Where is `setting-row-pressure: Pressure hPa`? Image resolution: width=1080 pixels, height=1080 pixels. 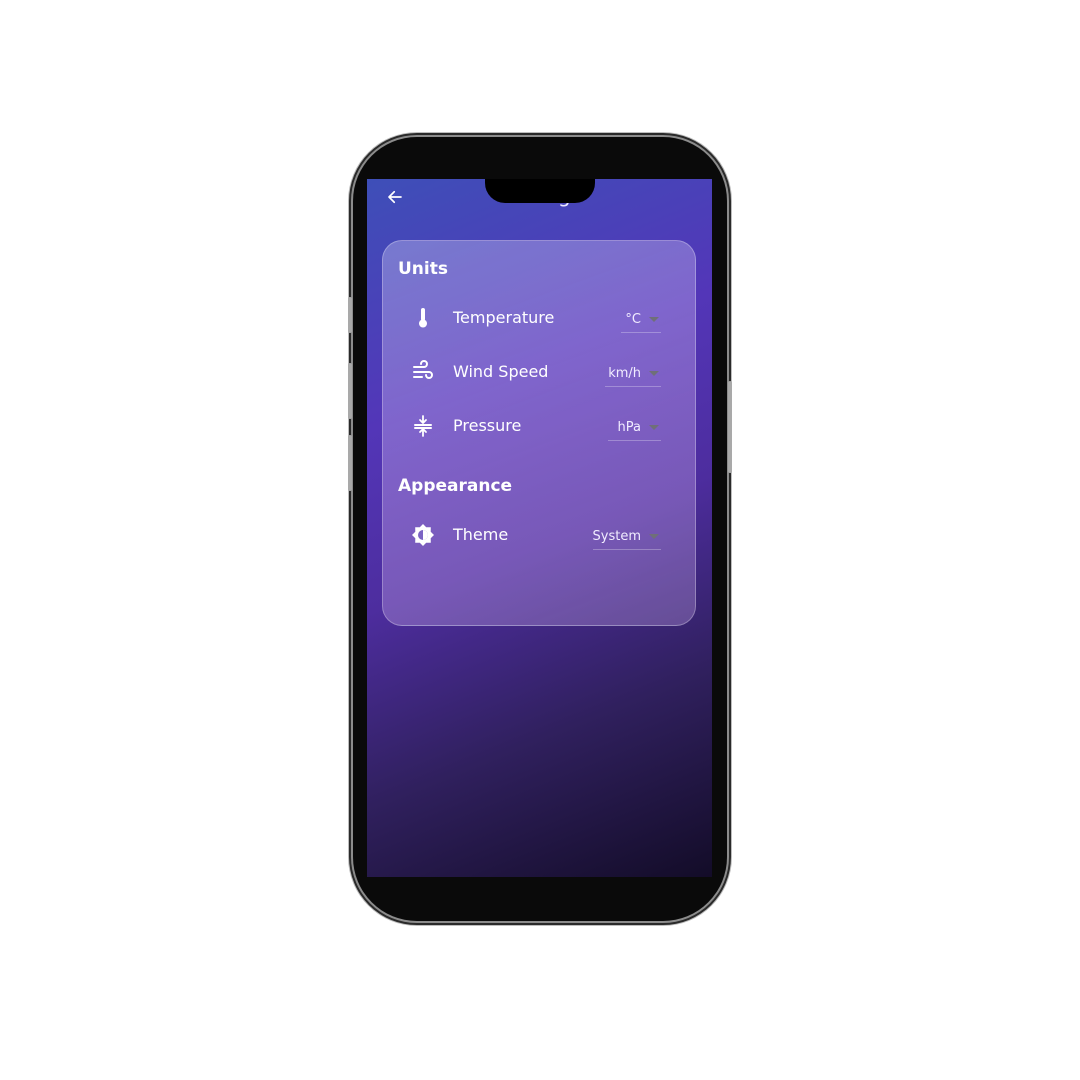
setting-row-pressure: Pressure hPa is located at coordinates (534, 426).